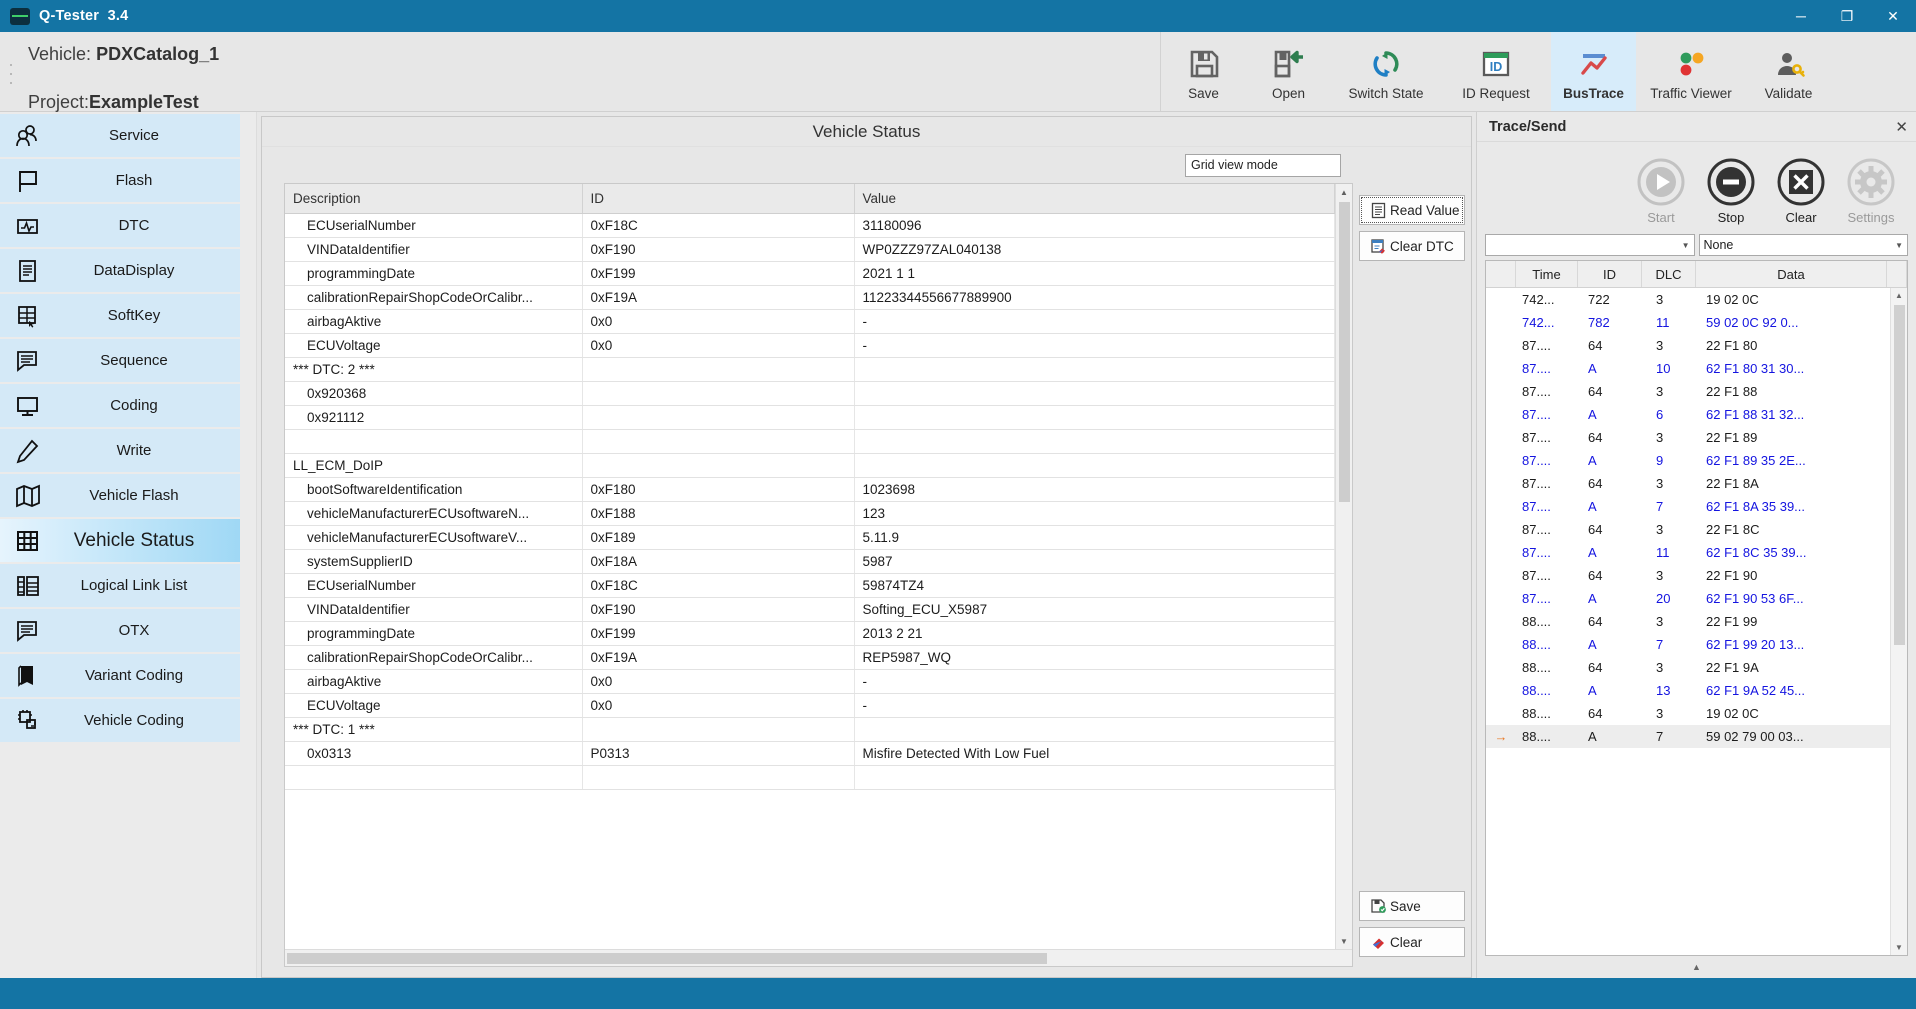 The image size is (1916, 1009). I want to click on table-row: programmingDate 0xF199 2021 1 1, so click(810, 273).